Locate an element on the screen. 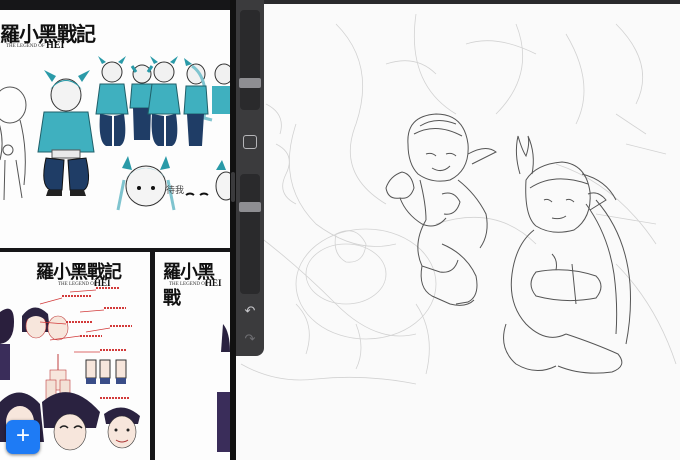 This screenshot has width=680, height=460. teal-character-front is located at coordinates (66, 133).